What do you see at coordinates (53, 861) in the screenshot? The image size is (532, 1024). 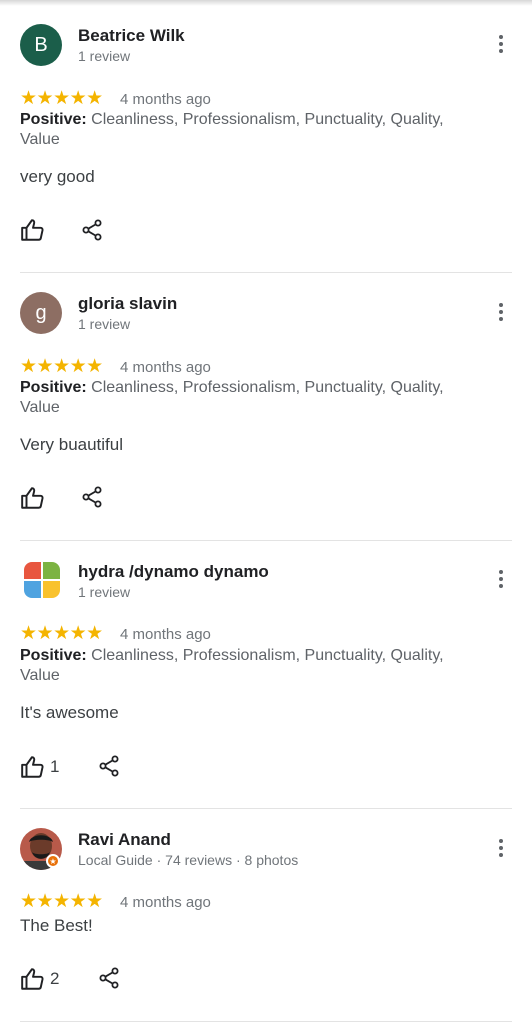 I see `local-guide-badge-icon: ★` at bounding box center [53, 861].